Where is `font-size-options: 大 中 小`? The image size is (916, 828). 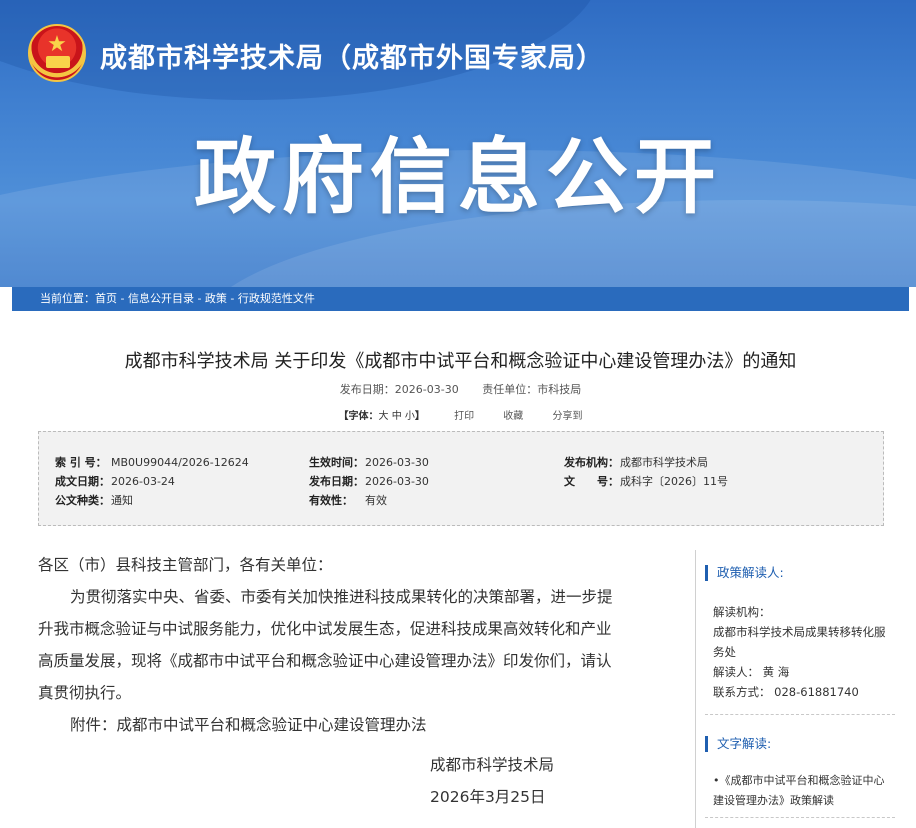
font-size-options: 大 中 小 is located at coordinates (397, 416).